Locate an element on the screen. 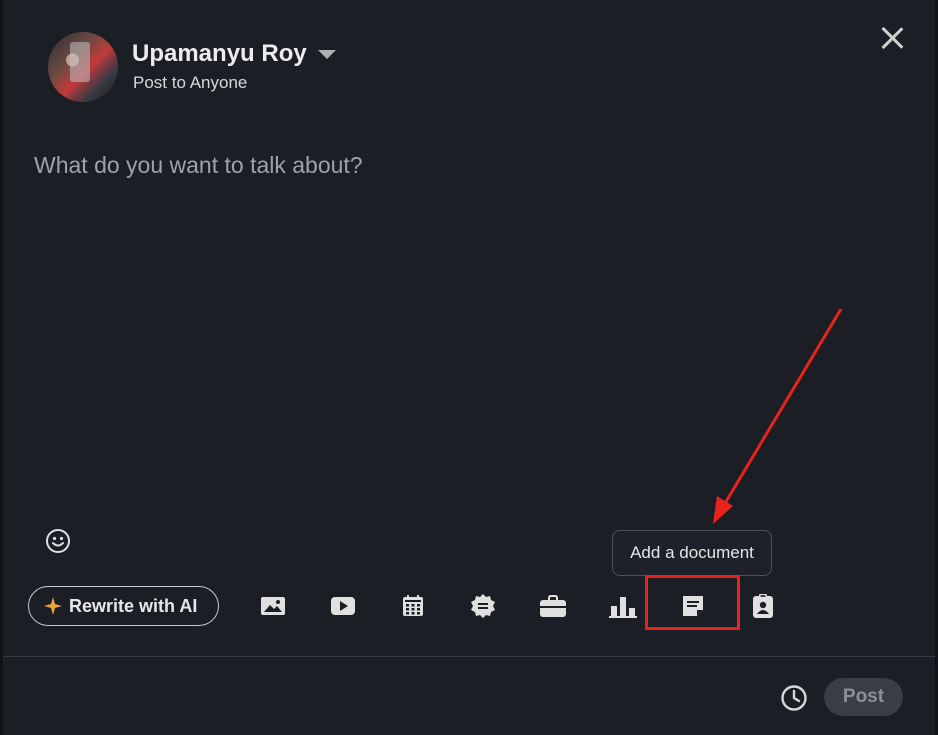  emoji-icon is located at coordinates (58, 541).